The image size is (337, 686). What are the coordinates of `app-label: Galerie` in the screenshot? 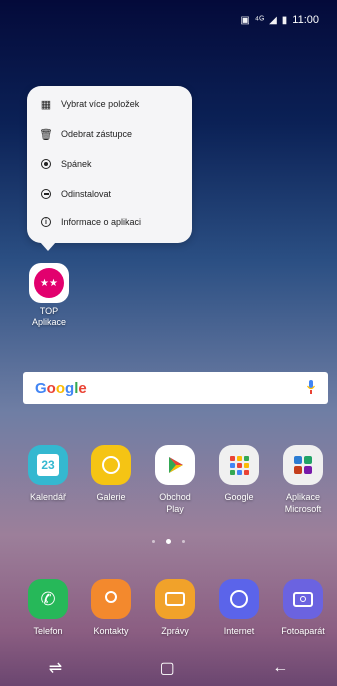 It's located at (111, 497).